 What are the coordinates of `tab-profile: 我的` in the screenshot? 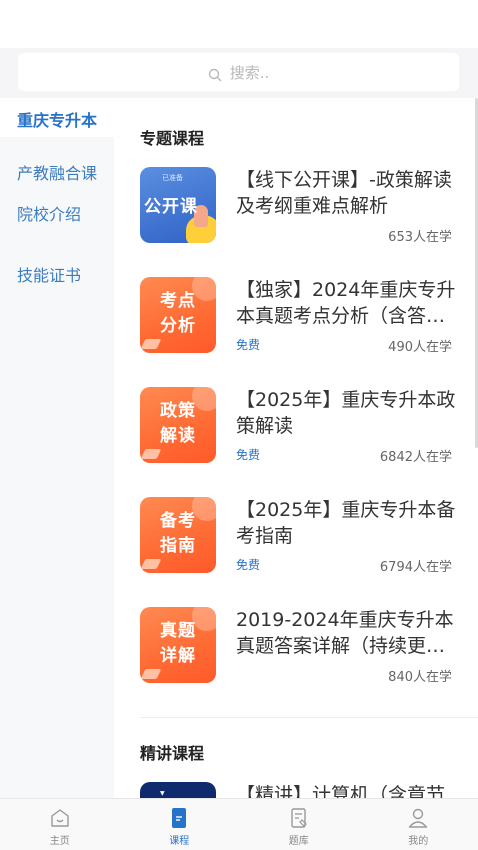 It's located at (418, 824).